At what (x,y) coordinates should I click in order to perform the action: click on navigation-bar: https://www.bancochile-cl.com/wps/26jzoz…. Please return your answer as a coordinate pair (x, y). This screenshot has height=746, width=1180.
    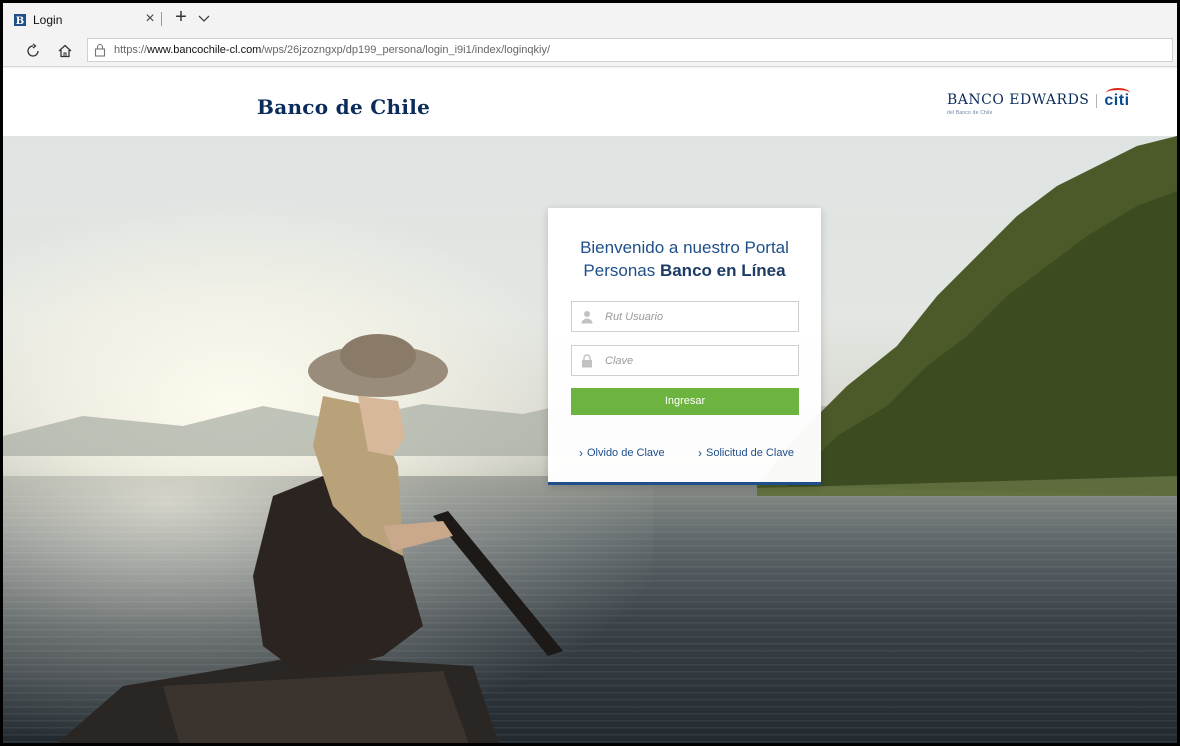
    Looking at the image, I should click on (590, 51).